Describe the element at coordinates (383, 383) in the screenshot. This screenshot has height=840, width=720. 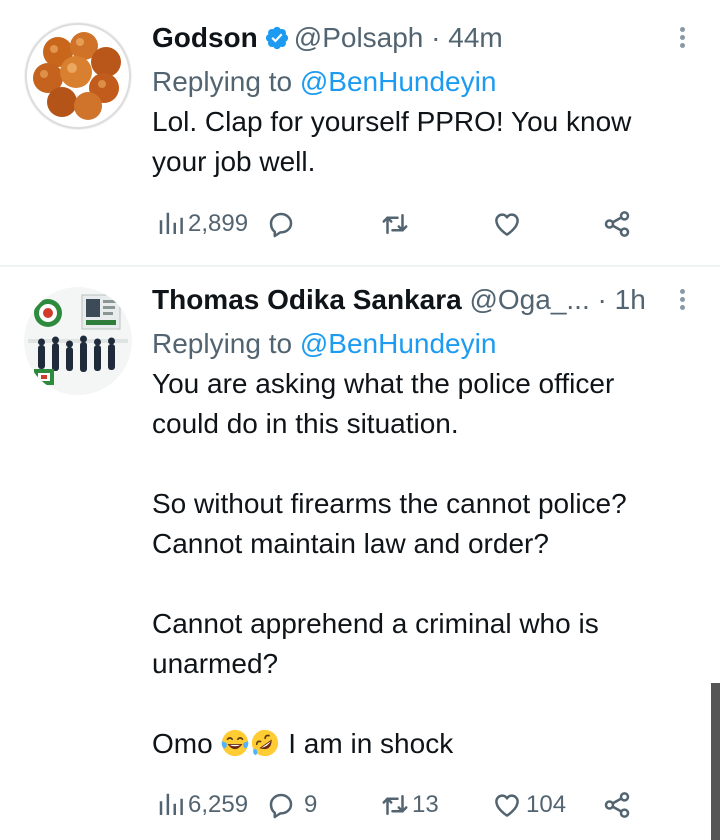
I see `tweet-text-line: You are asking what the police officer` at that location.